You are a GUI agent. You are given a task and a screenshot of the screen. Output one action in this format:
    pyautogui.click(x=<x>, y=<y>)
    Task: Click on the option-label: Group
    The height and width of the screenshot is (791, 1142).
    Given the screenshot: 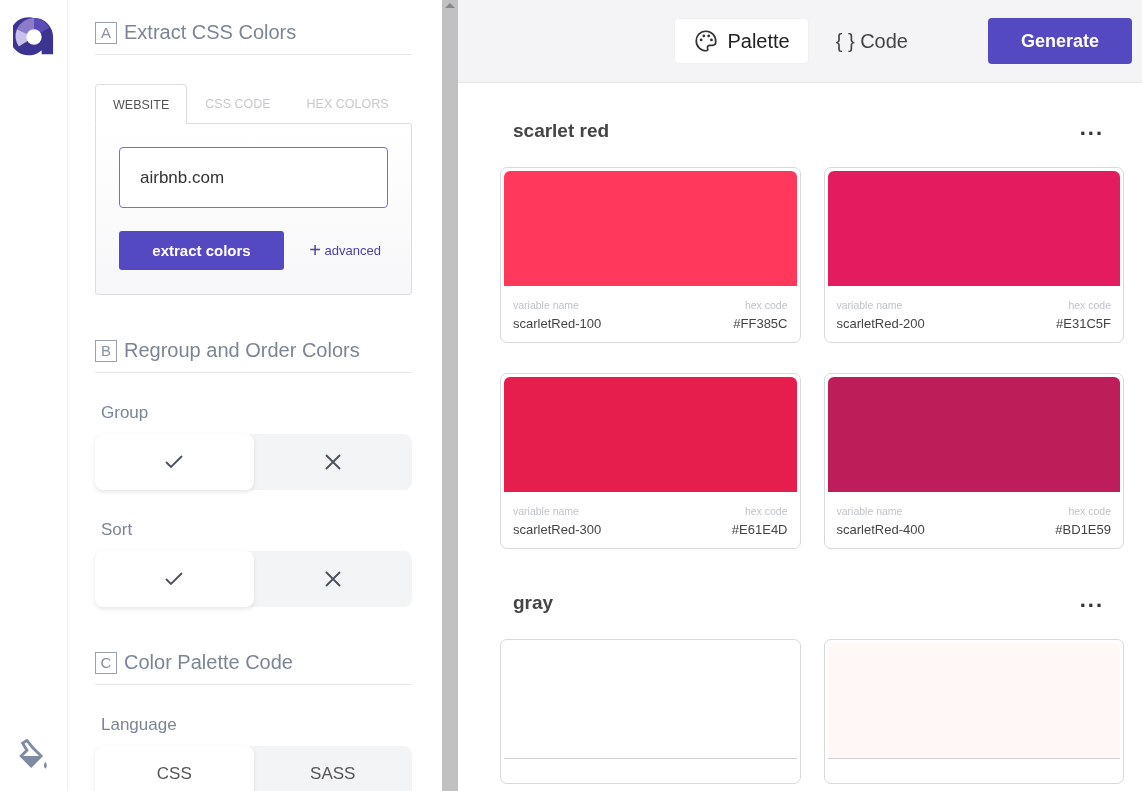 What is the action you would take?
    pyautogui.click(x=125, y=413)
    